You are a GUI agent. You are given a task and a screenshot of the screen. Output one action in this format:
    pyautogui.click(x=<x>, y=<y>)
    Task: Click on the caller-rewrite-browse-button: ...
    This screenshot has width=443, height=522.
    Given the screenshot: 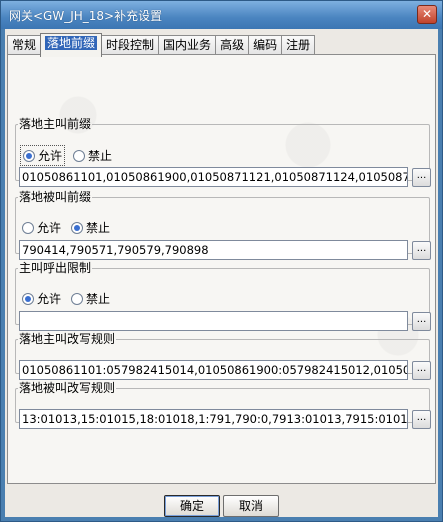 What is the action you would take?
    pyautogui.click(x=421, y=370)
    